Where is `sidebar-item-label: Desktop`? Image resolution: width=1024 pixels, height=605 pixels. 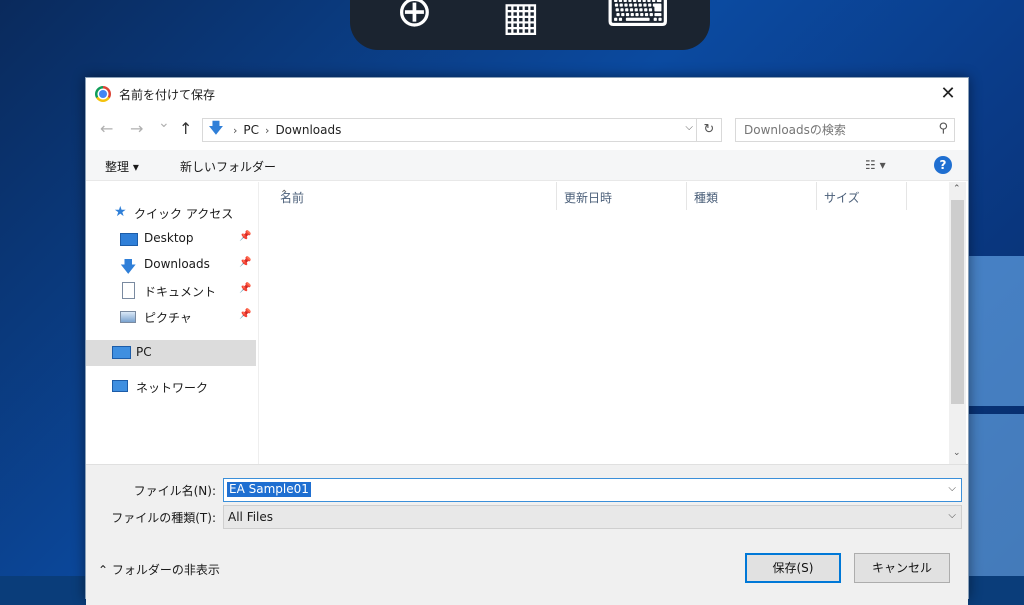
sidebar-item-label: Desktop is located at coordinates (169, 238).